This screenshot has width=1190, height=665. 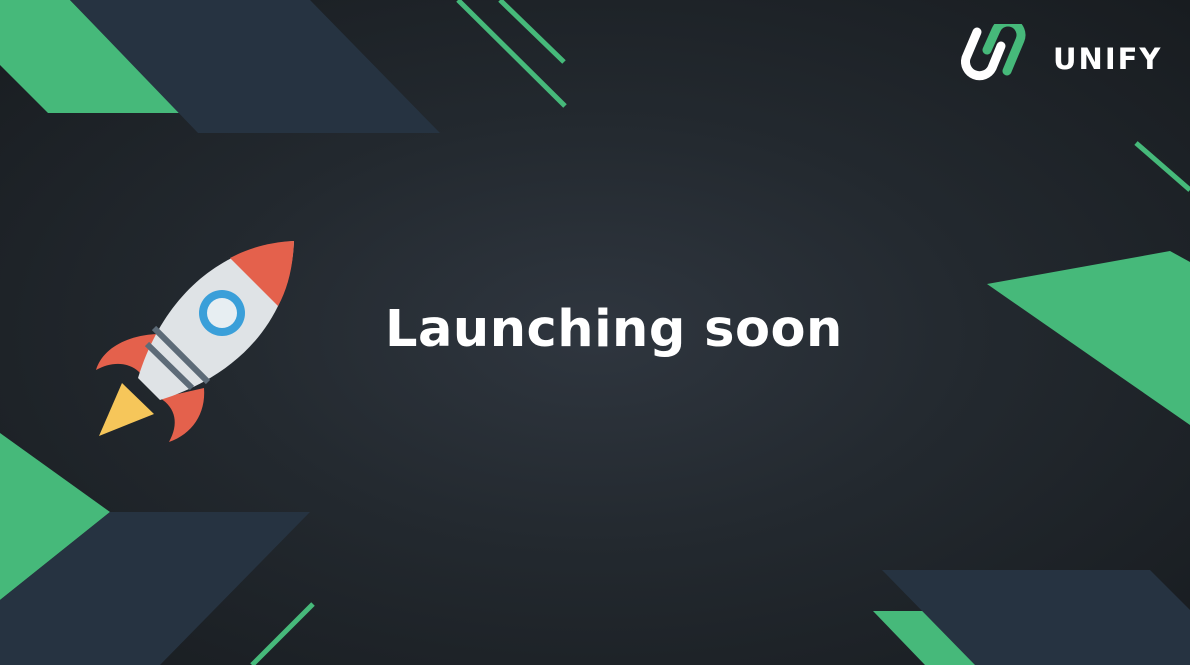 What do you see at coordinates (614, 329) in the screenshot?
I see `headline: Launching soon` at bounding box center [614, 329].